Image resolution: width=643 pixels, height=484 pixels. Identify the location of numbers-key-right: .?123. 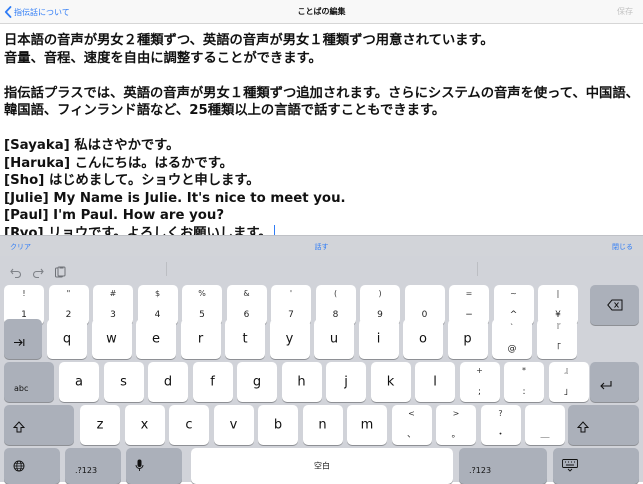
(503, 466).